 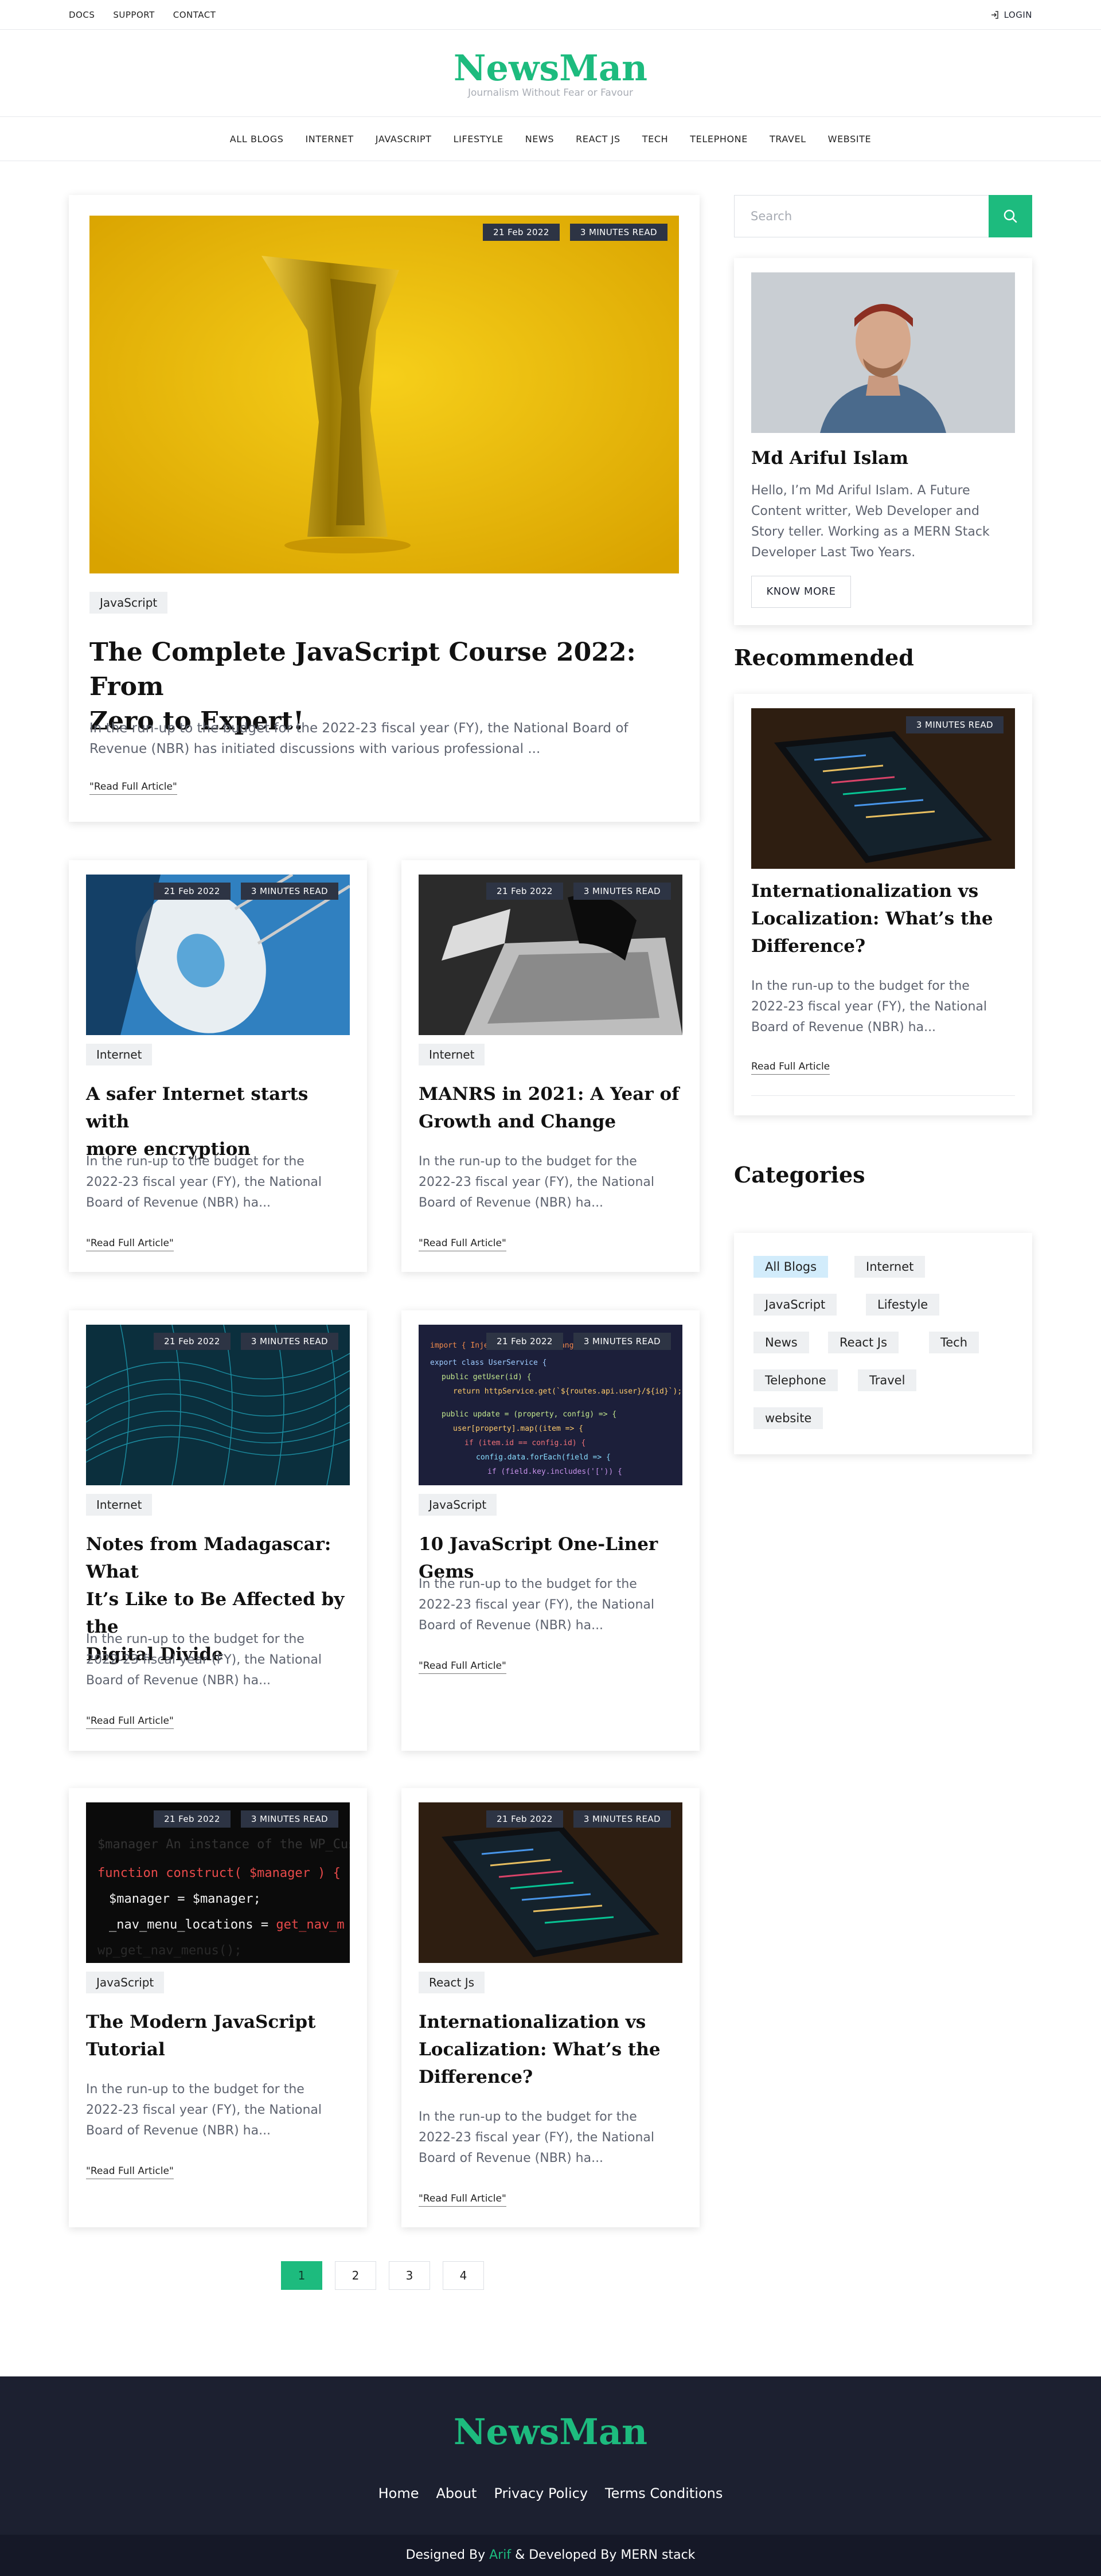 What do you see at coordinates (500, 2555) in the screenshot?
I see `credit-author-link: Arif` at bounding box center [500, 2555].